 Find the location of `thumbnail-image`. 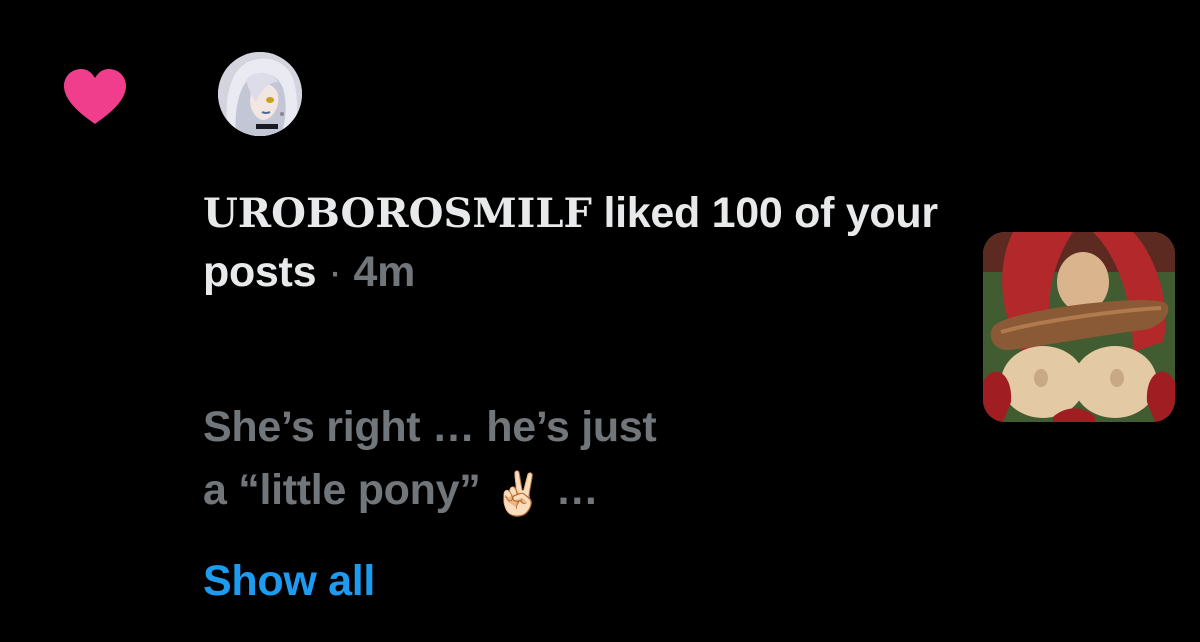

thumbnail-image is located at coordinates (1079, 327).